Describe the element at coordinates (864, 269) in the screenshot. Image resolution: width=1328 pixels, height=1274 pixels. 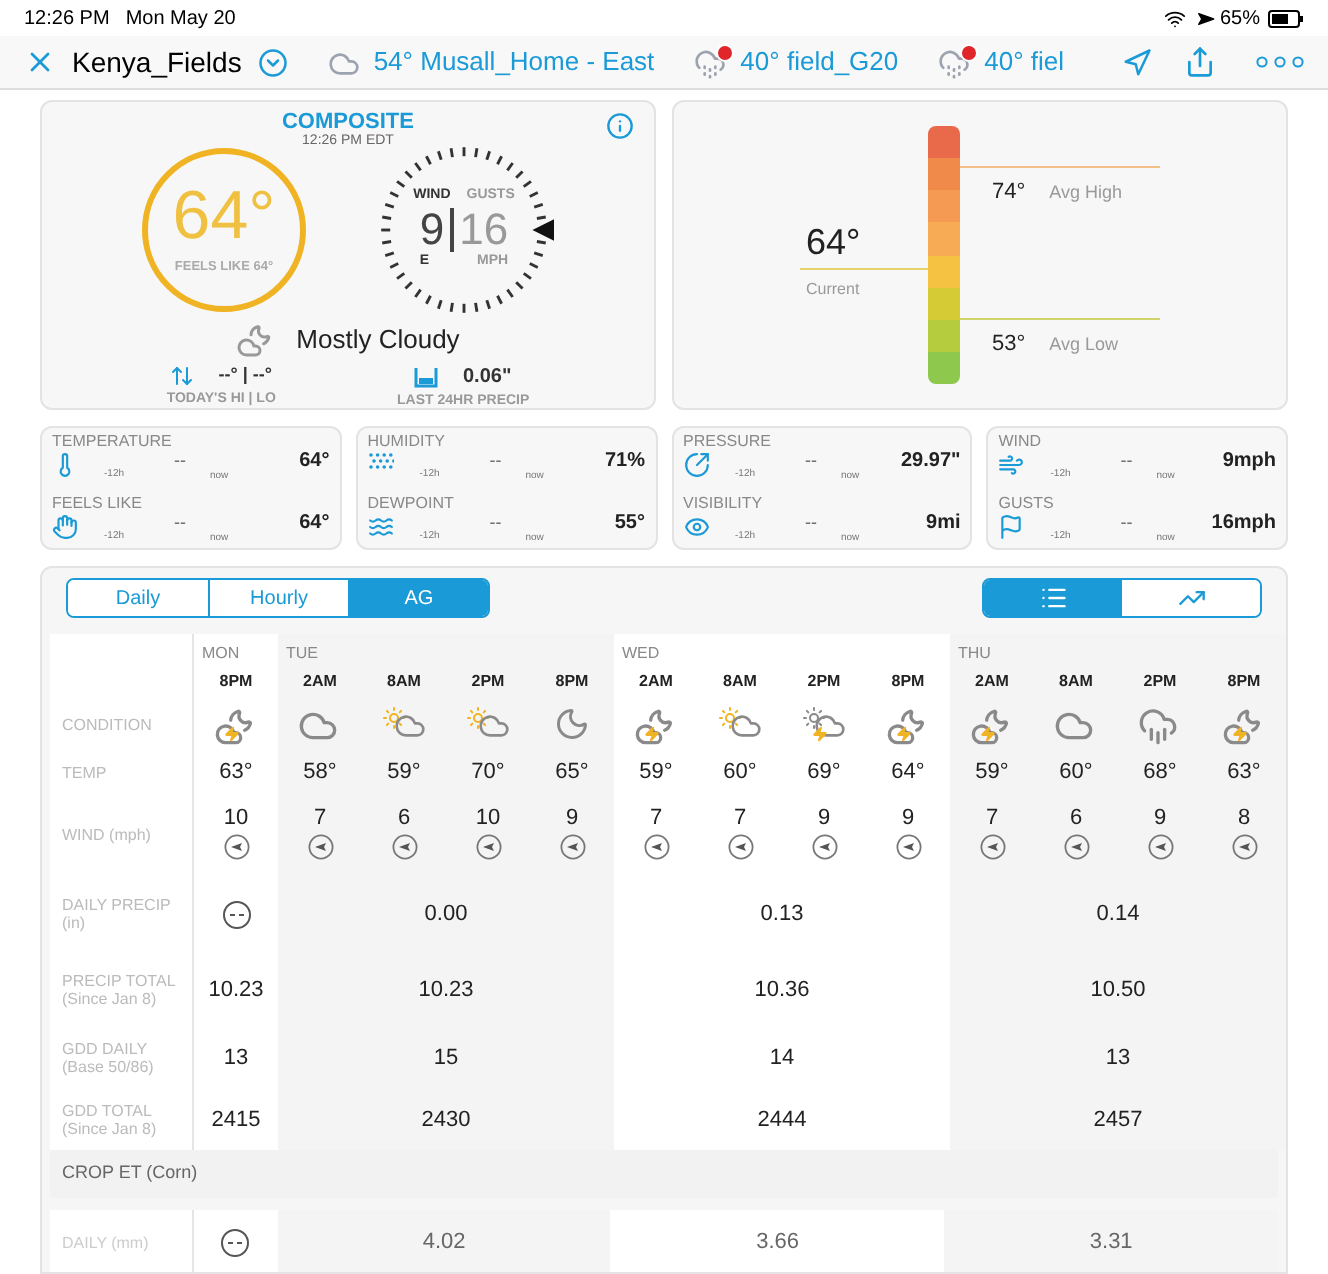
I see `leader-line` at that location.